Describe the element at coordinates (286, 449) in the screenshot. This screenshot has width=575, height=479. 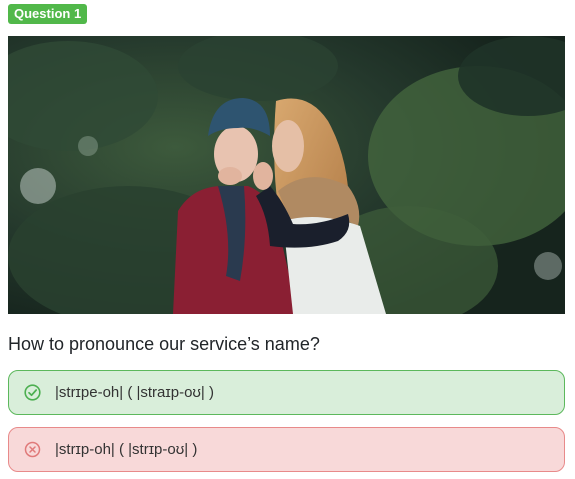
I see `answer-option-incorrect: |strɪp-oh| ( |strɪp-oʊ| )` at that location.